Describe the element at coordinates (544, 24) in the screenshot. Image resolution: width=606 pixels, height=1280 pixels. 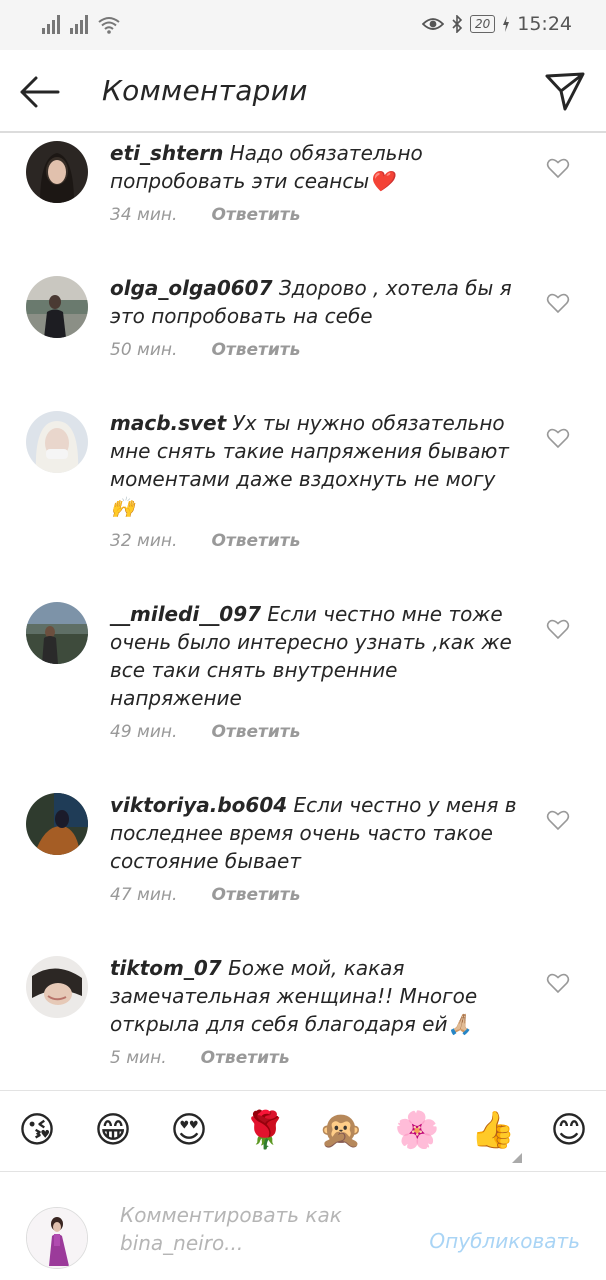
I see `clock: 15:24` at that location.